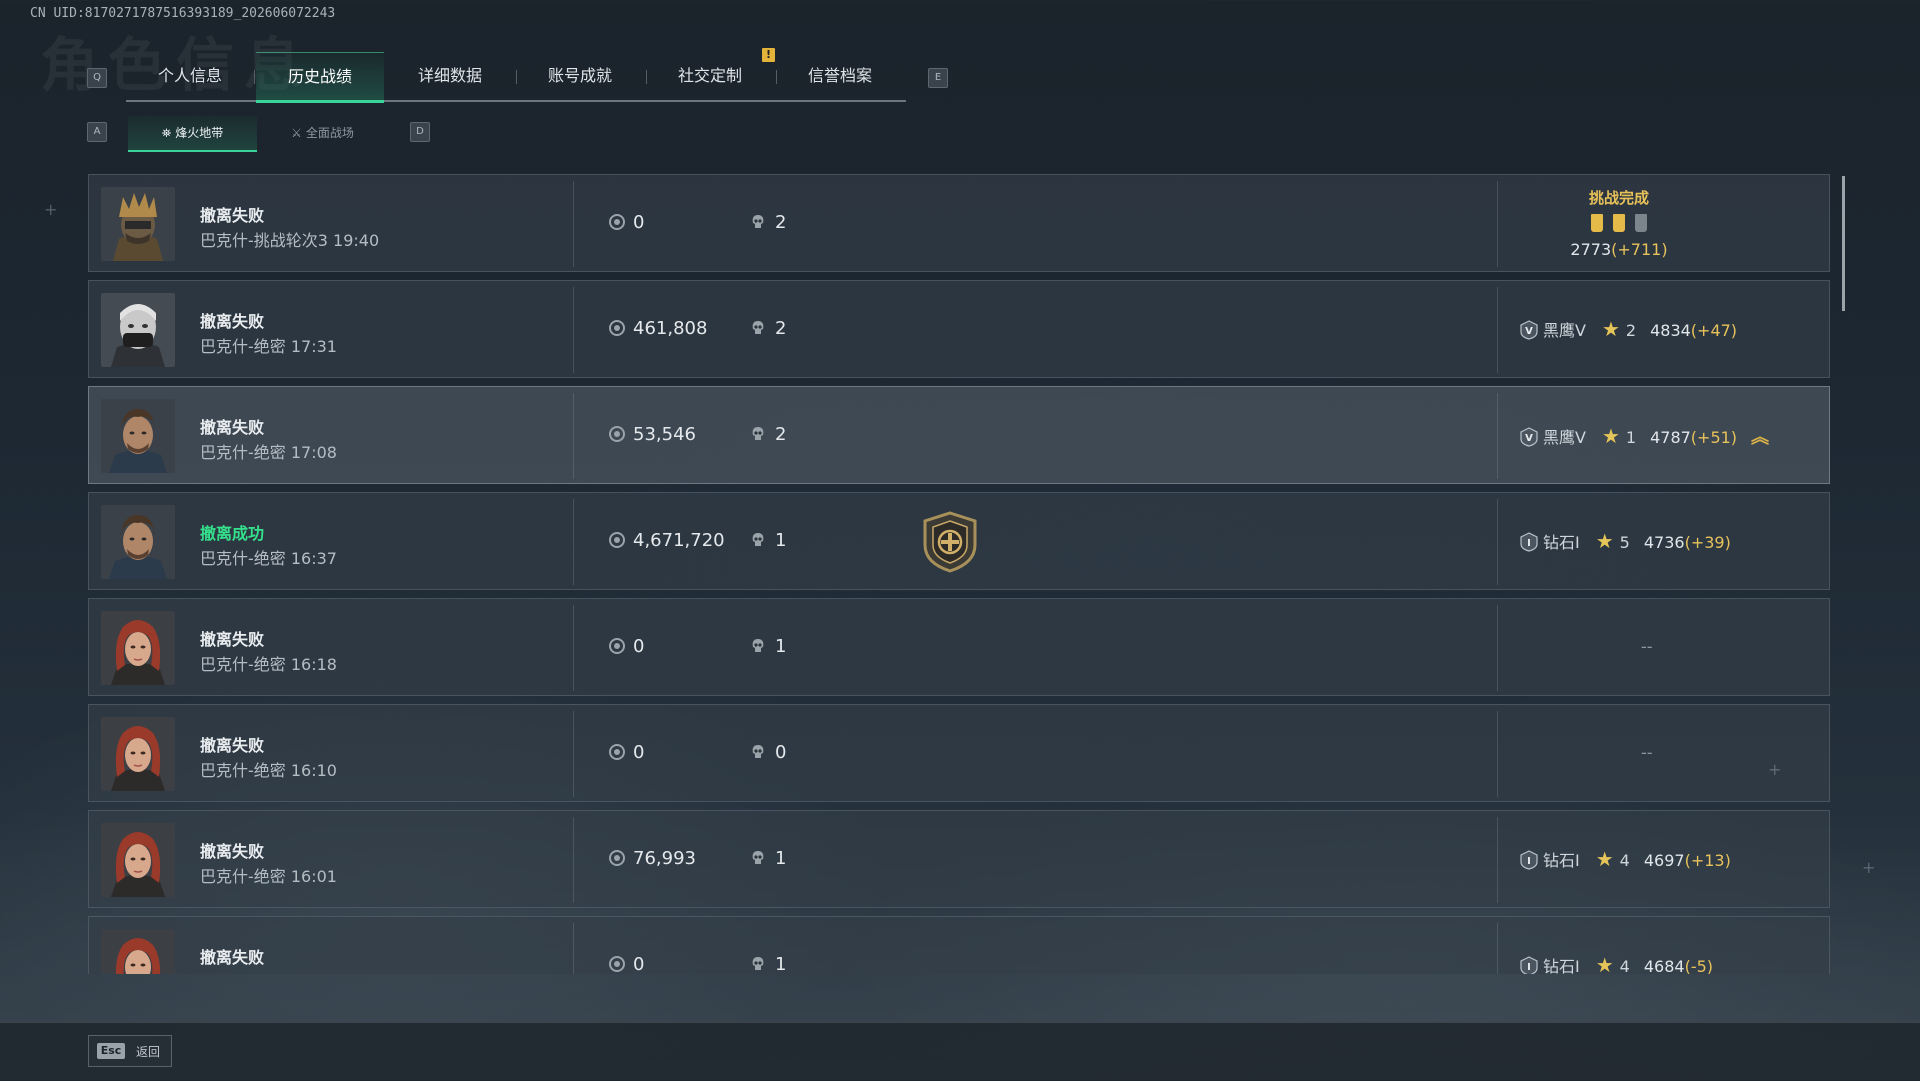 The width and height of the screenshot is (1920, 1081). I want to click on match-record-row: 撤离失败巴克什-绝密 15:53 0 1 I 钻石I ★ 4 4684(-5), so click(959, 945).